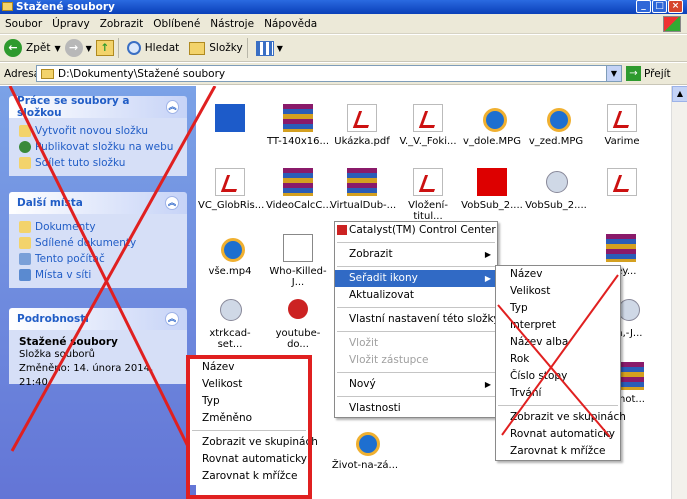 This screenshot has height=499, width=687. Describe the element at coordinates (122, 24) in the screenshot. I see `menu-zobrazit: Zobrazit` at that location.